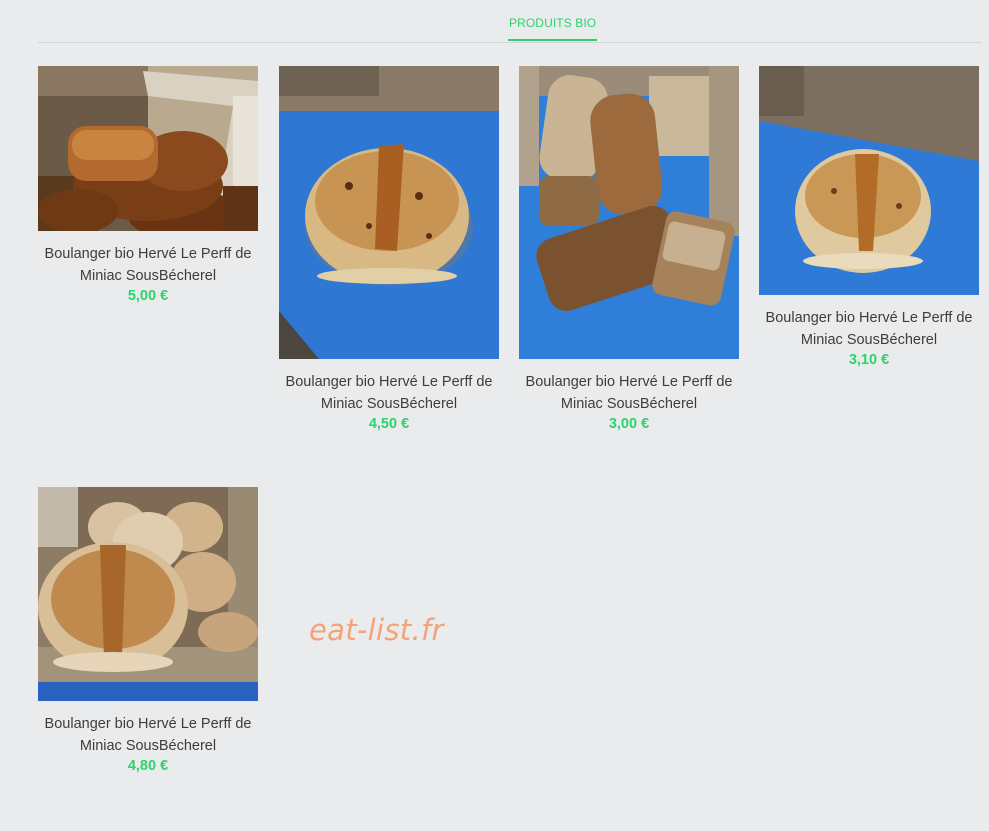  Describe the element at coordinates (148, 766) in the screenshot. I see `product-price: 4,80 €` at that location.